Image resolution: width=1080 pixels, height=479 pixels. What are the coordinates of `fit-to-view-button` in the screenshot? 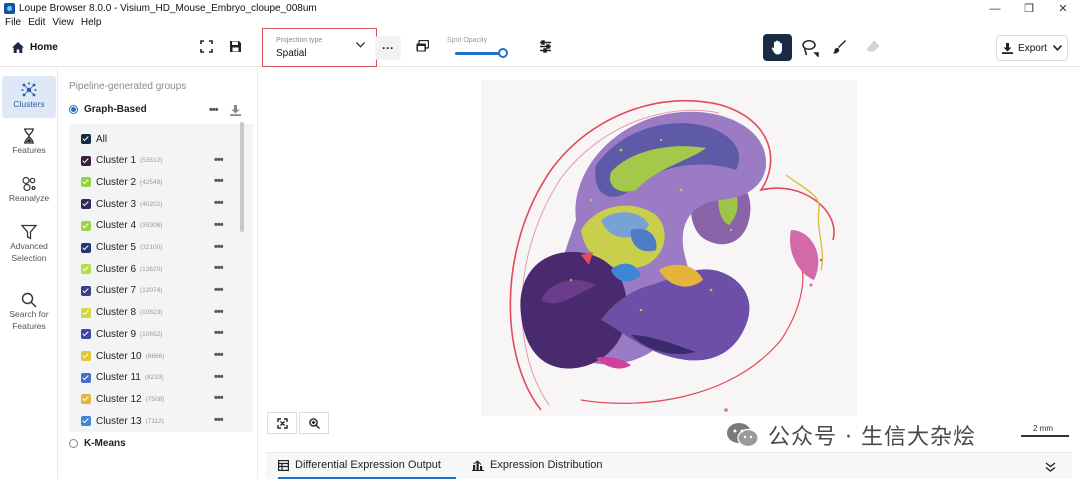 It's located at (282, 423).